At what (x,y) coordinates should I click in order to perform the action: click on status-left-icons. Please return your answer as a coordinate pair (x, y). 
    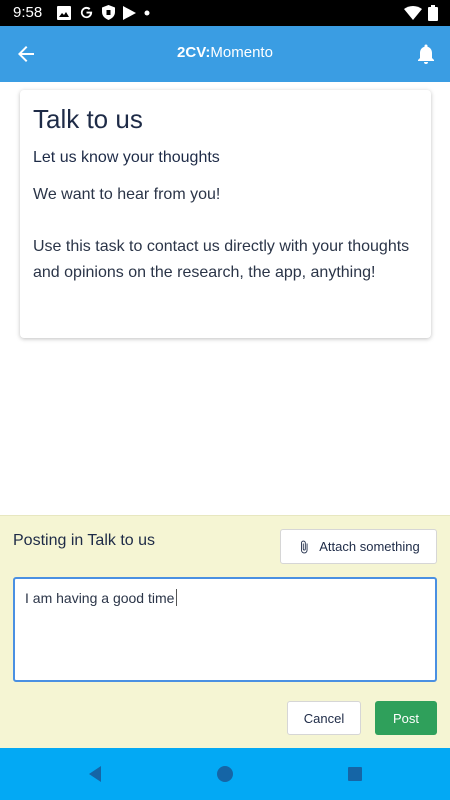
    Looking at the image, I should click on (103, 12).